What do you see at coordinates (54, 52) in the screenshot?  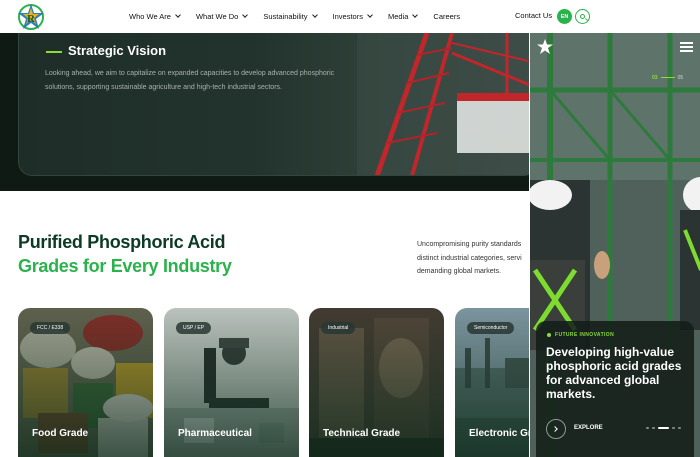 I see `vision-accent-line` at bounding box center [54, 52].